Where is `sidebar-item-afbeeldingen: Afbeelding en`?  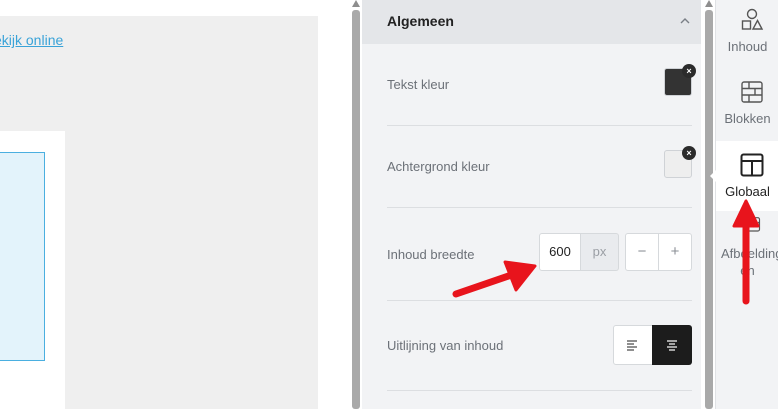 sidebar-item-afbeeldingen: Afbeelding en is located at coordinates (747, 246).